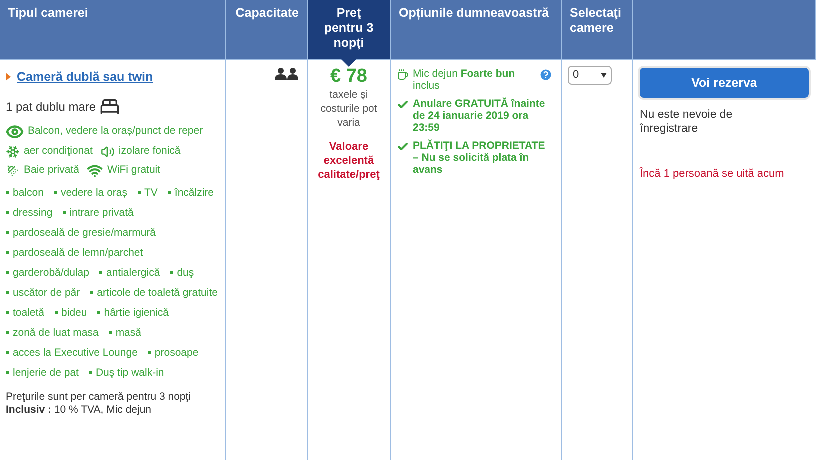 The image size is (816, 460). I want to click on facility-text: pardoseală de lemn/parchet, so click(78, 253).